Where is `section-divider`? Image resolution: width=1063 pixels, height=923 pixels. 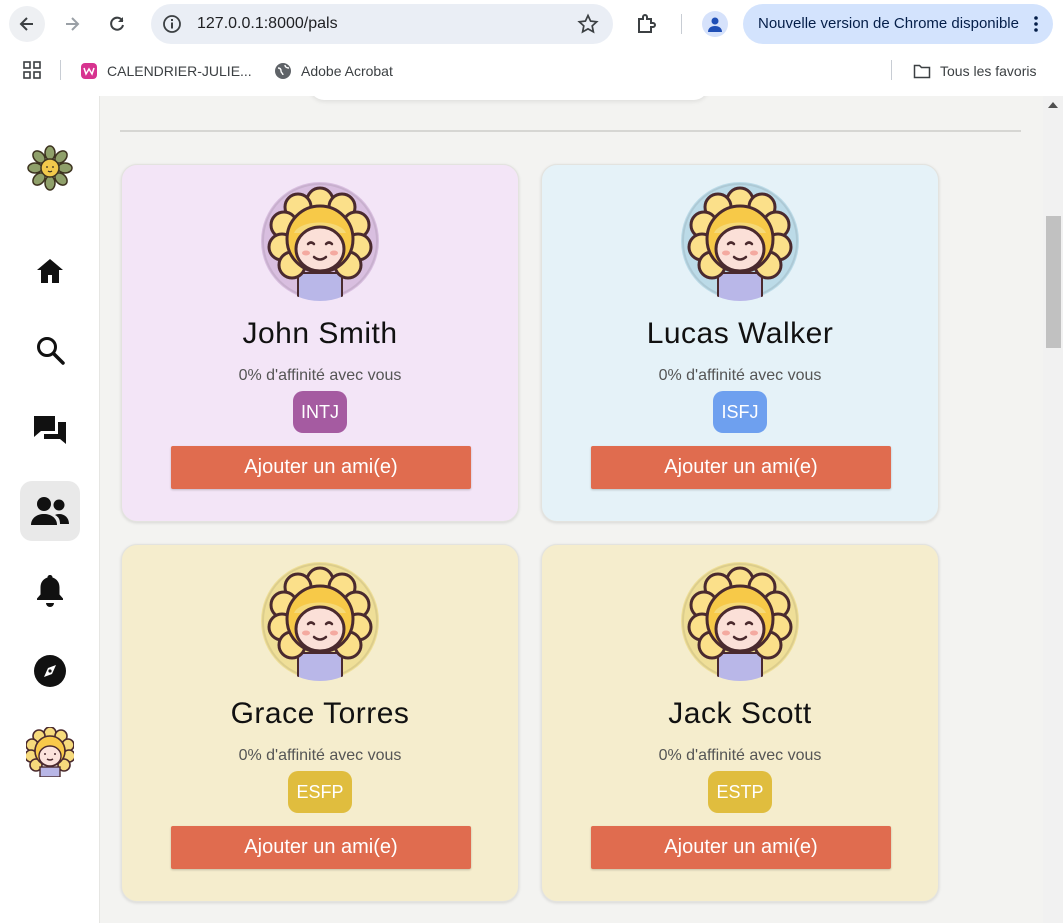
section-divider is located at coordinates (570, 131).